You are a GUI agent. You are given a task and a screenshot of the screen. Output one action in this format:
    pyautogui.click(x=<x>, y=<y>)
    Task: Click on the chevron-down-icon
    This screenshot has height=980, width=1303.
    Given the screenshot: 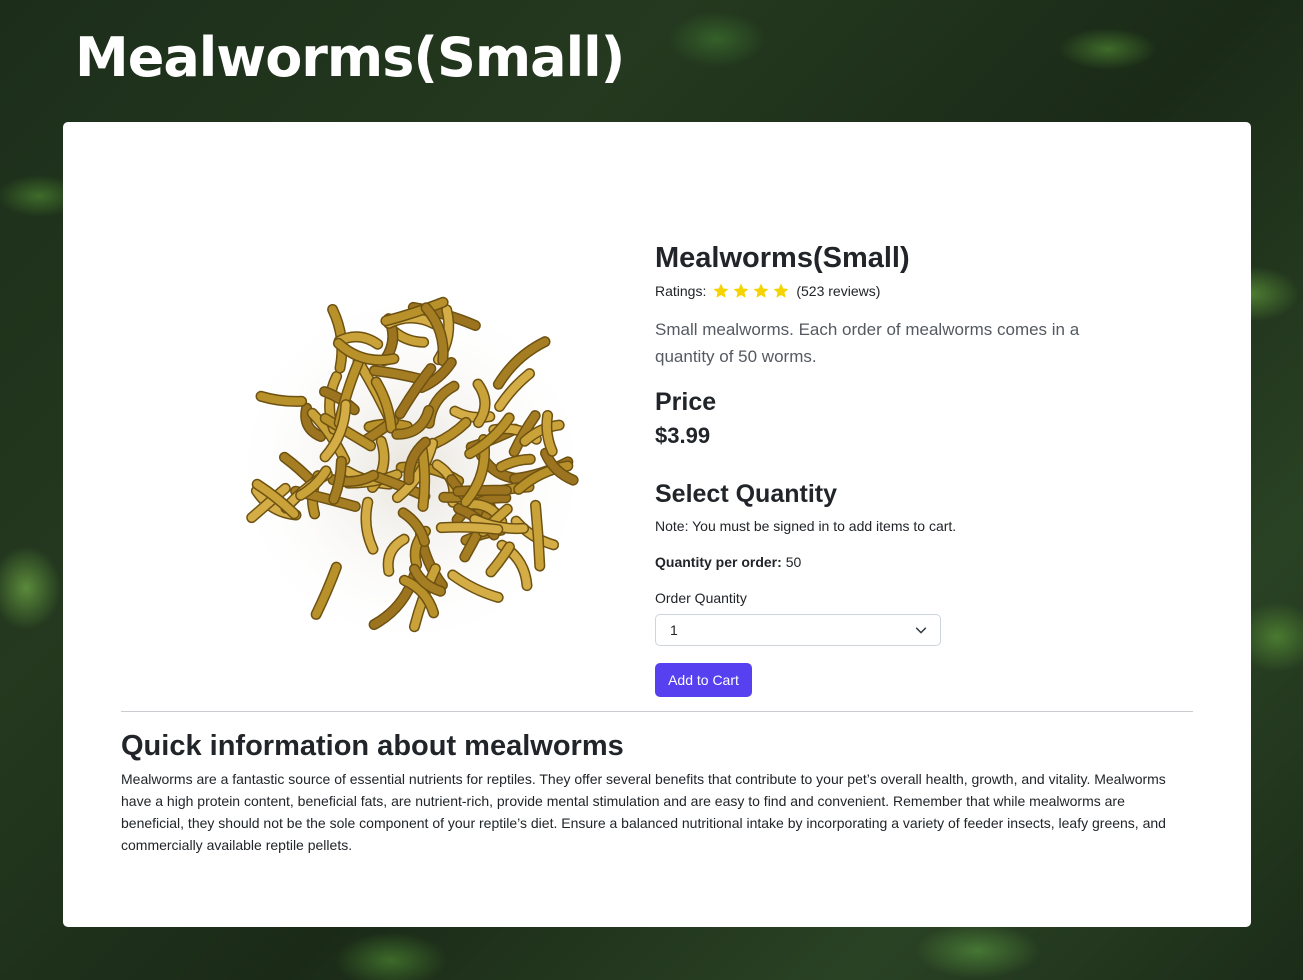 What is the action you would take?
    pyautogui.click(x=921, y=630)
    